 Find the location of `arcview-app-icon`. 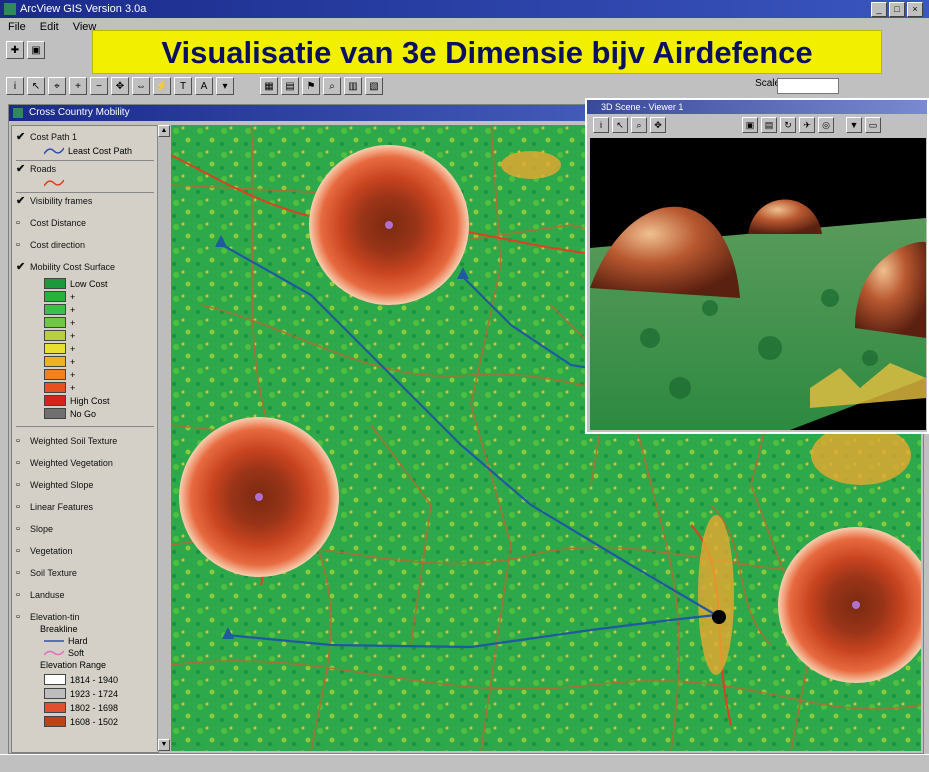

arcview-app-icon is located at coordinates (10, 9).